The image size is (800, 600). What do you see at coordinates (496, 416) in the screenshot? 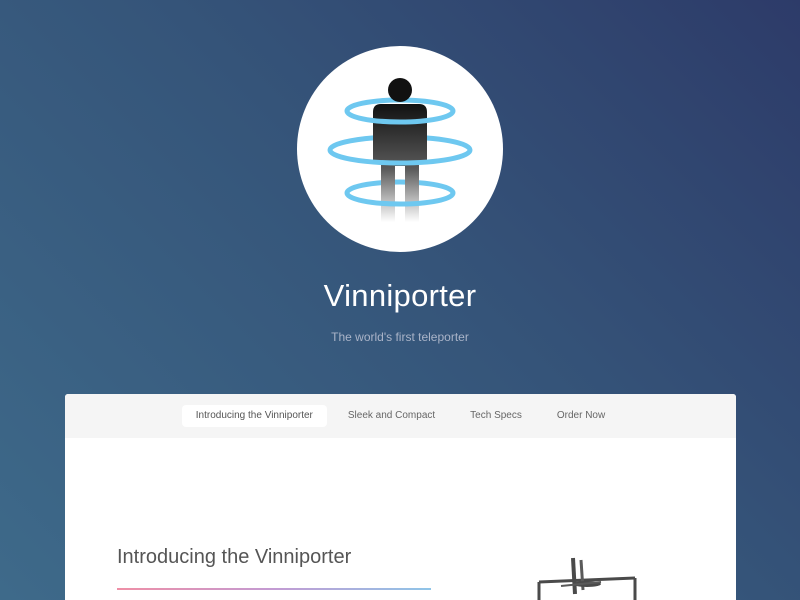
I see `nav-item-tech-specs: Tech Specs` at bounding box center [496, 416].